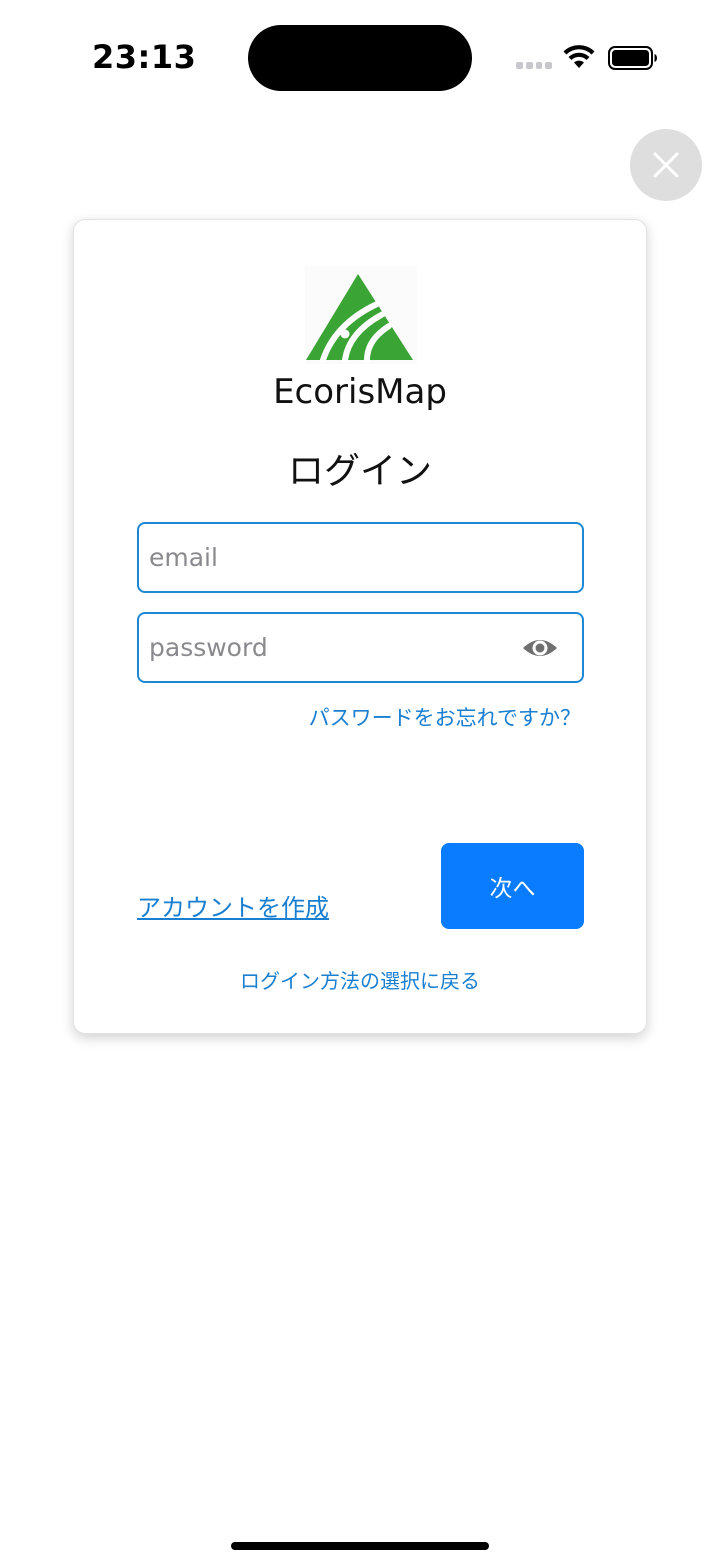  Describe the element at coordinates (144, 57) in the screenshot. I see `status-time: 23:13` at that location.